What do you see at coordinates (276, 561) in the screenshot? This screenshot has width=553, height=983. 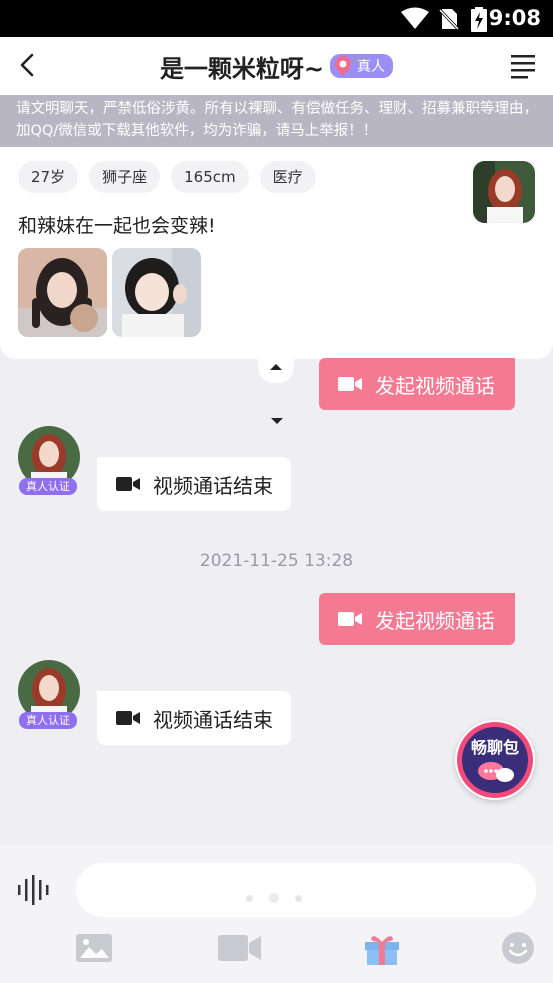 I see `message-timestamp: 2021-11-25 13:28` at bounding box center [276, 561].